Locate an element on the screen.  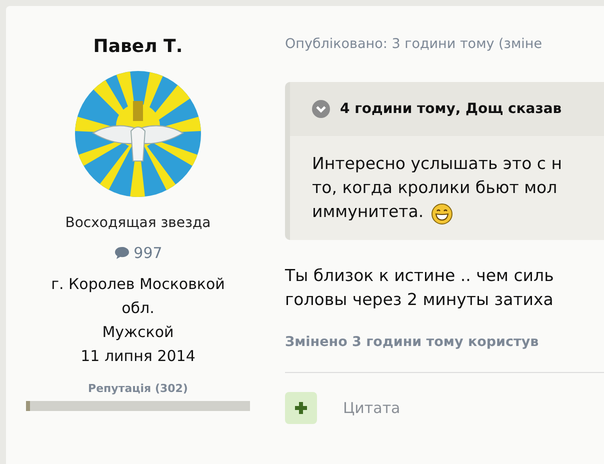
quote-line: Интересно услышать это с н is located at coordinates (437, 164).